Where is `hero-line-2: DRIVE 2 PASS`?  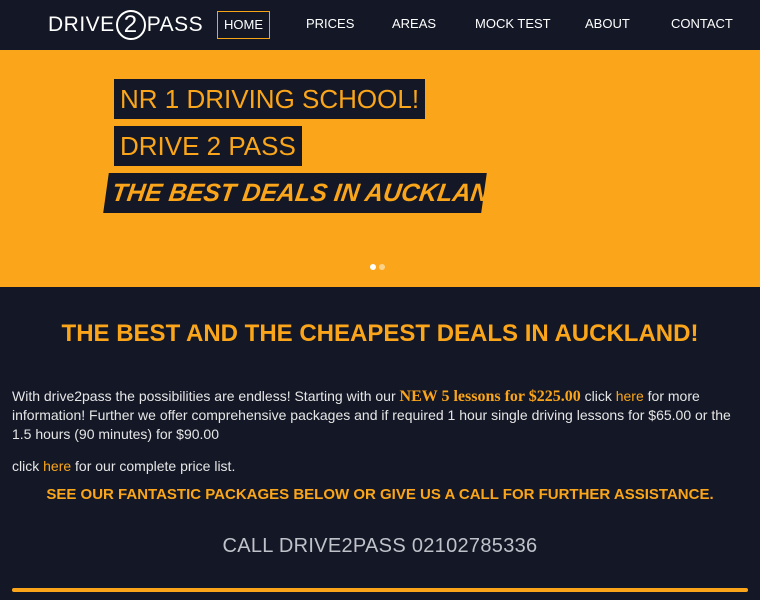
hero-line-2: DRIVE 2 PASS is located at coordinates (208, 146).